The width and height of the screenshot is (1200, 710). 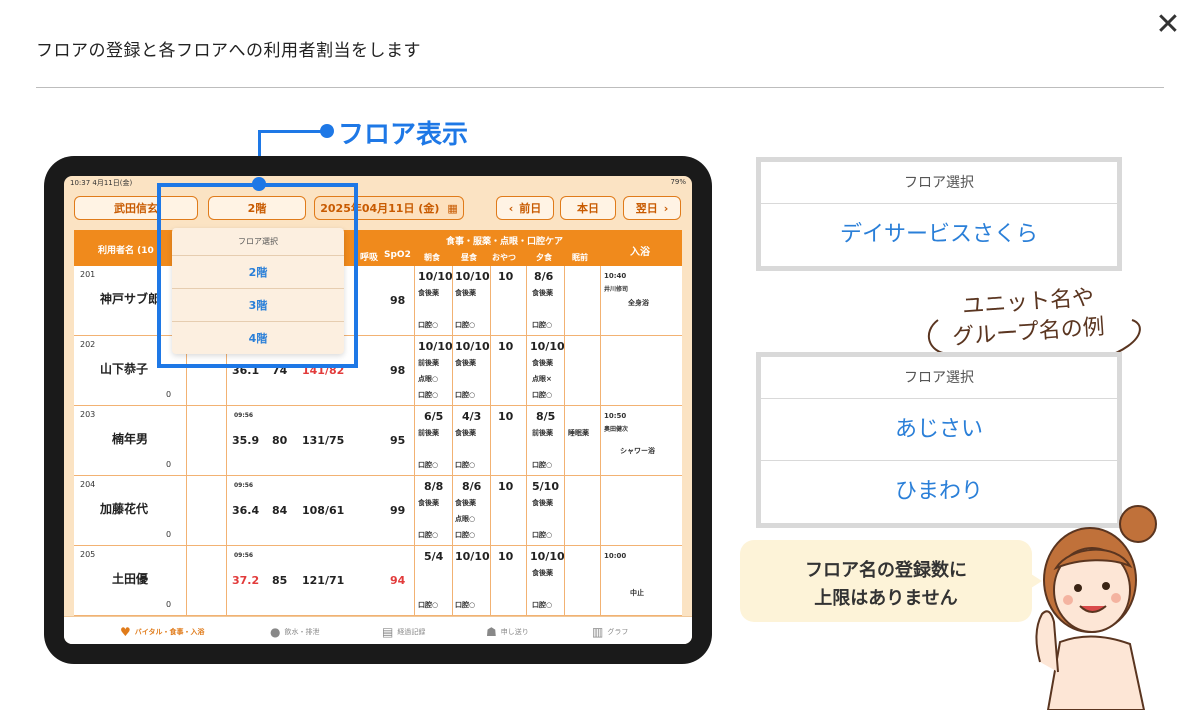 I want to click on next-day-button: 翌日 ›, so click(x=652, y=208).